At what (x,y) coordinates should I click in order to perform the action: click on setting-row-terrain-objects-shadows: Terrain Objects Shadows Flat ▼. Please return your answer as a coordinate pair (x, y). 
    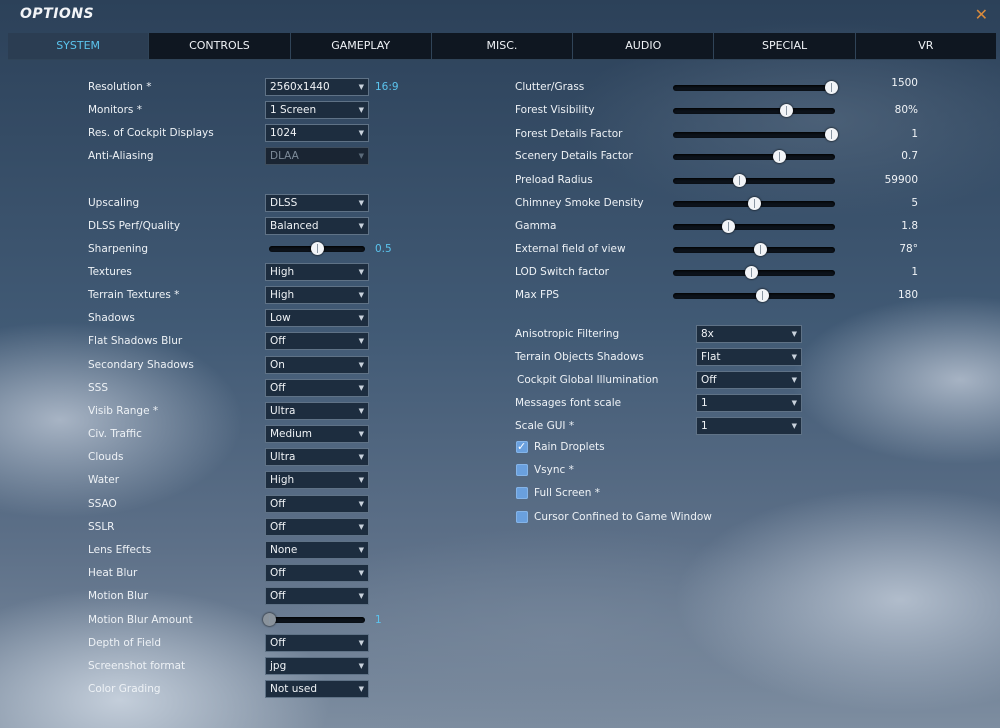
    Looking at the image, I should click on (500, 357).